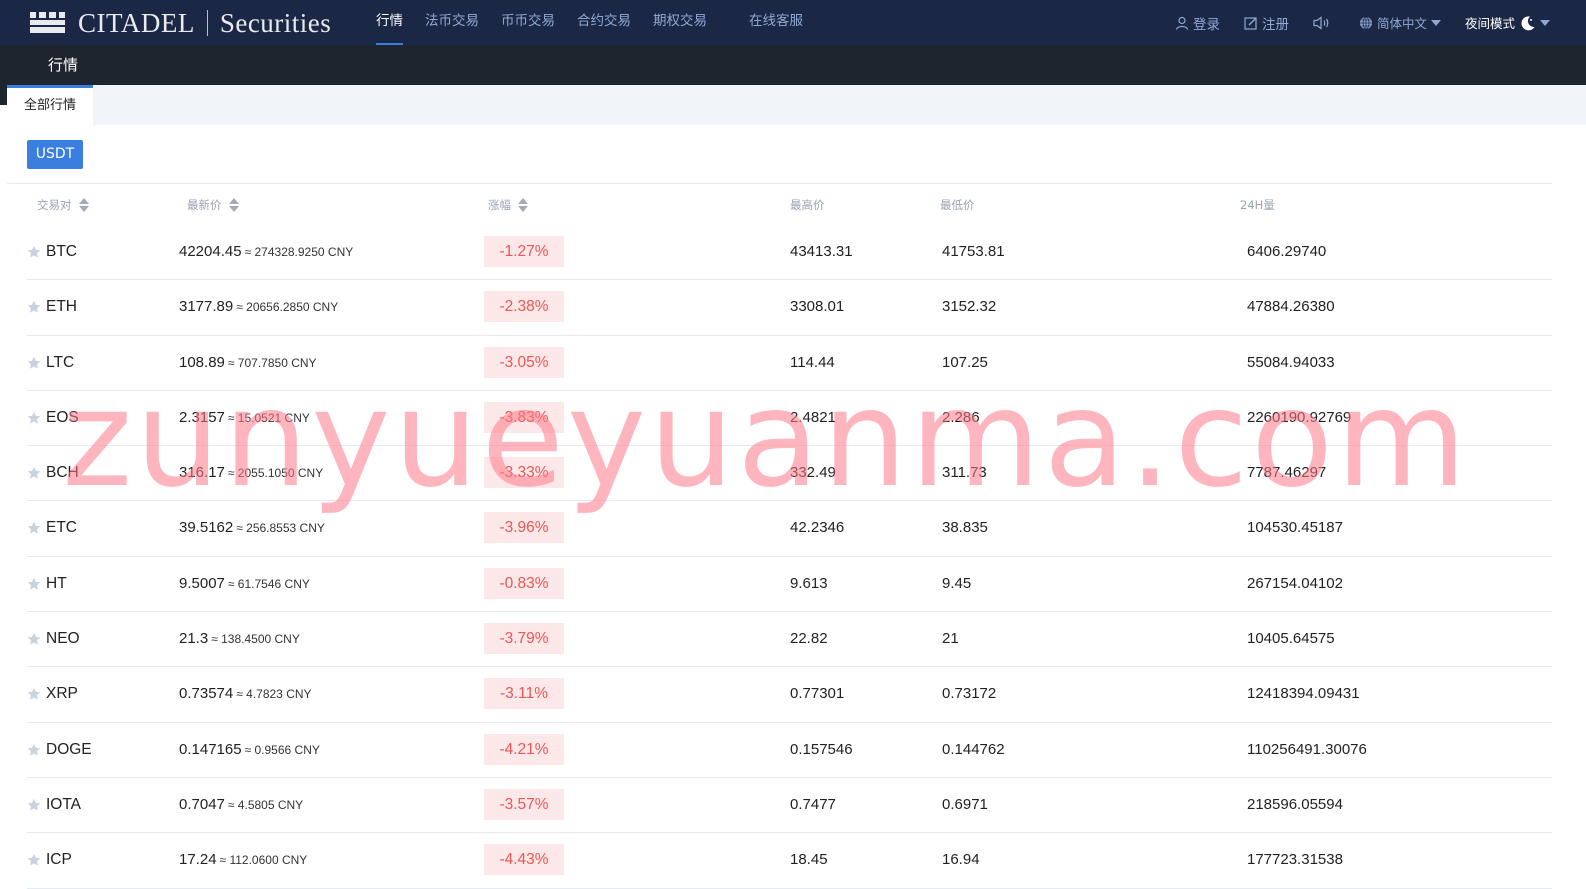 The height and width of the screenshot is (889, 1586). I want to click on nav-spot-trade: 币币交易, so click(528, 22).